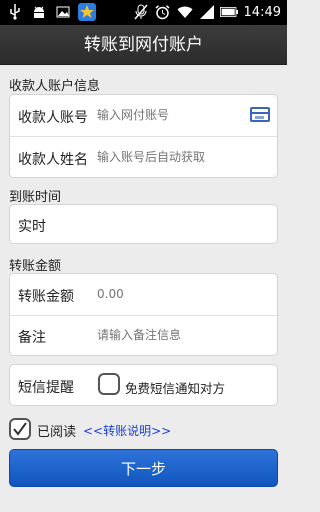  What do you see at coordinates (141, 12) in the screenshot?
I see `no-mic-icon` at bounding box center [141, 12].